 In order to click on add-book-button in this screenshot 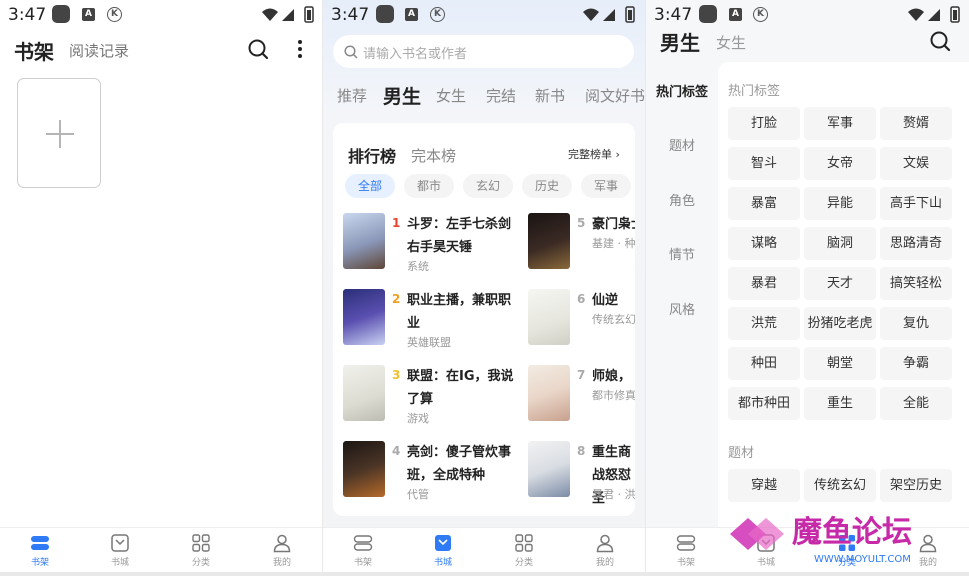, I will do `click(59, 133)`.